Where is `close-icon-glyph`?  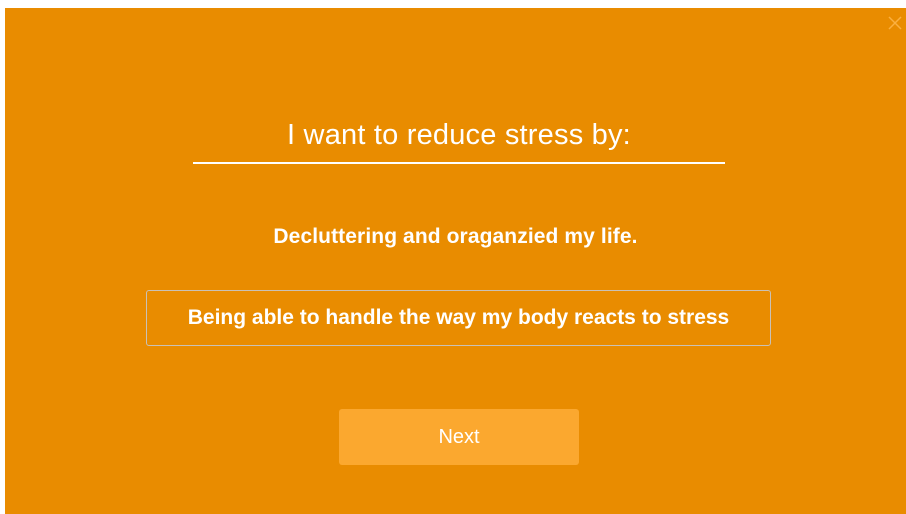
close-icon-glyph is located at coordinates (895, 23).